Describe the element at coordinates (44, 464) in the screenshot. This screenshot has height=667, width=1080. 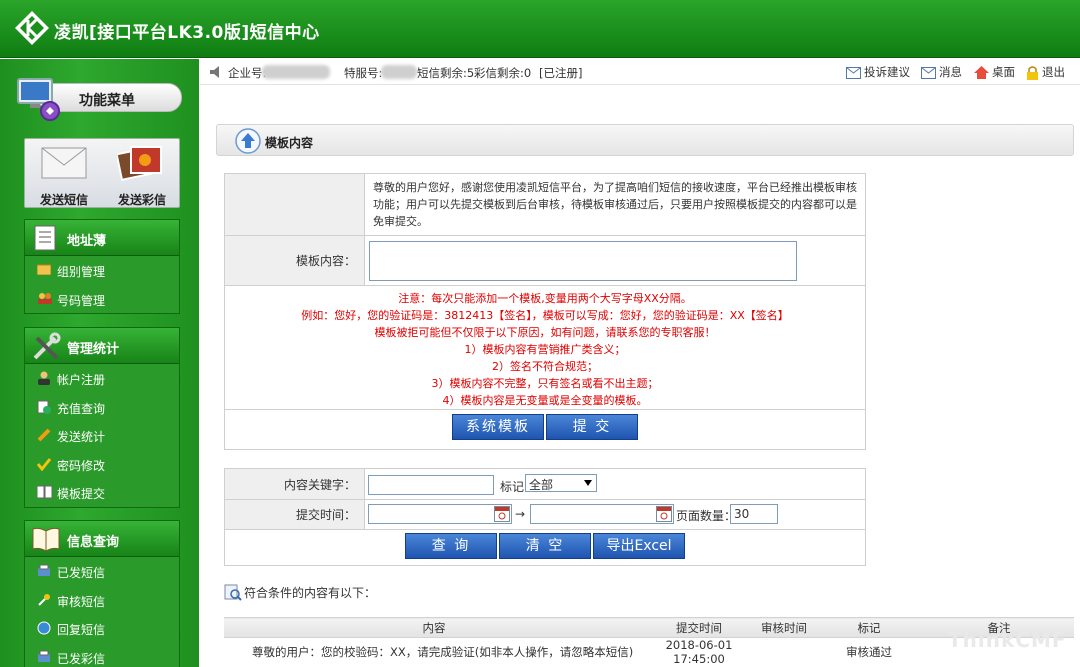
I see `check-icon` at that location.